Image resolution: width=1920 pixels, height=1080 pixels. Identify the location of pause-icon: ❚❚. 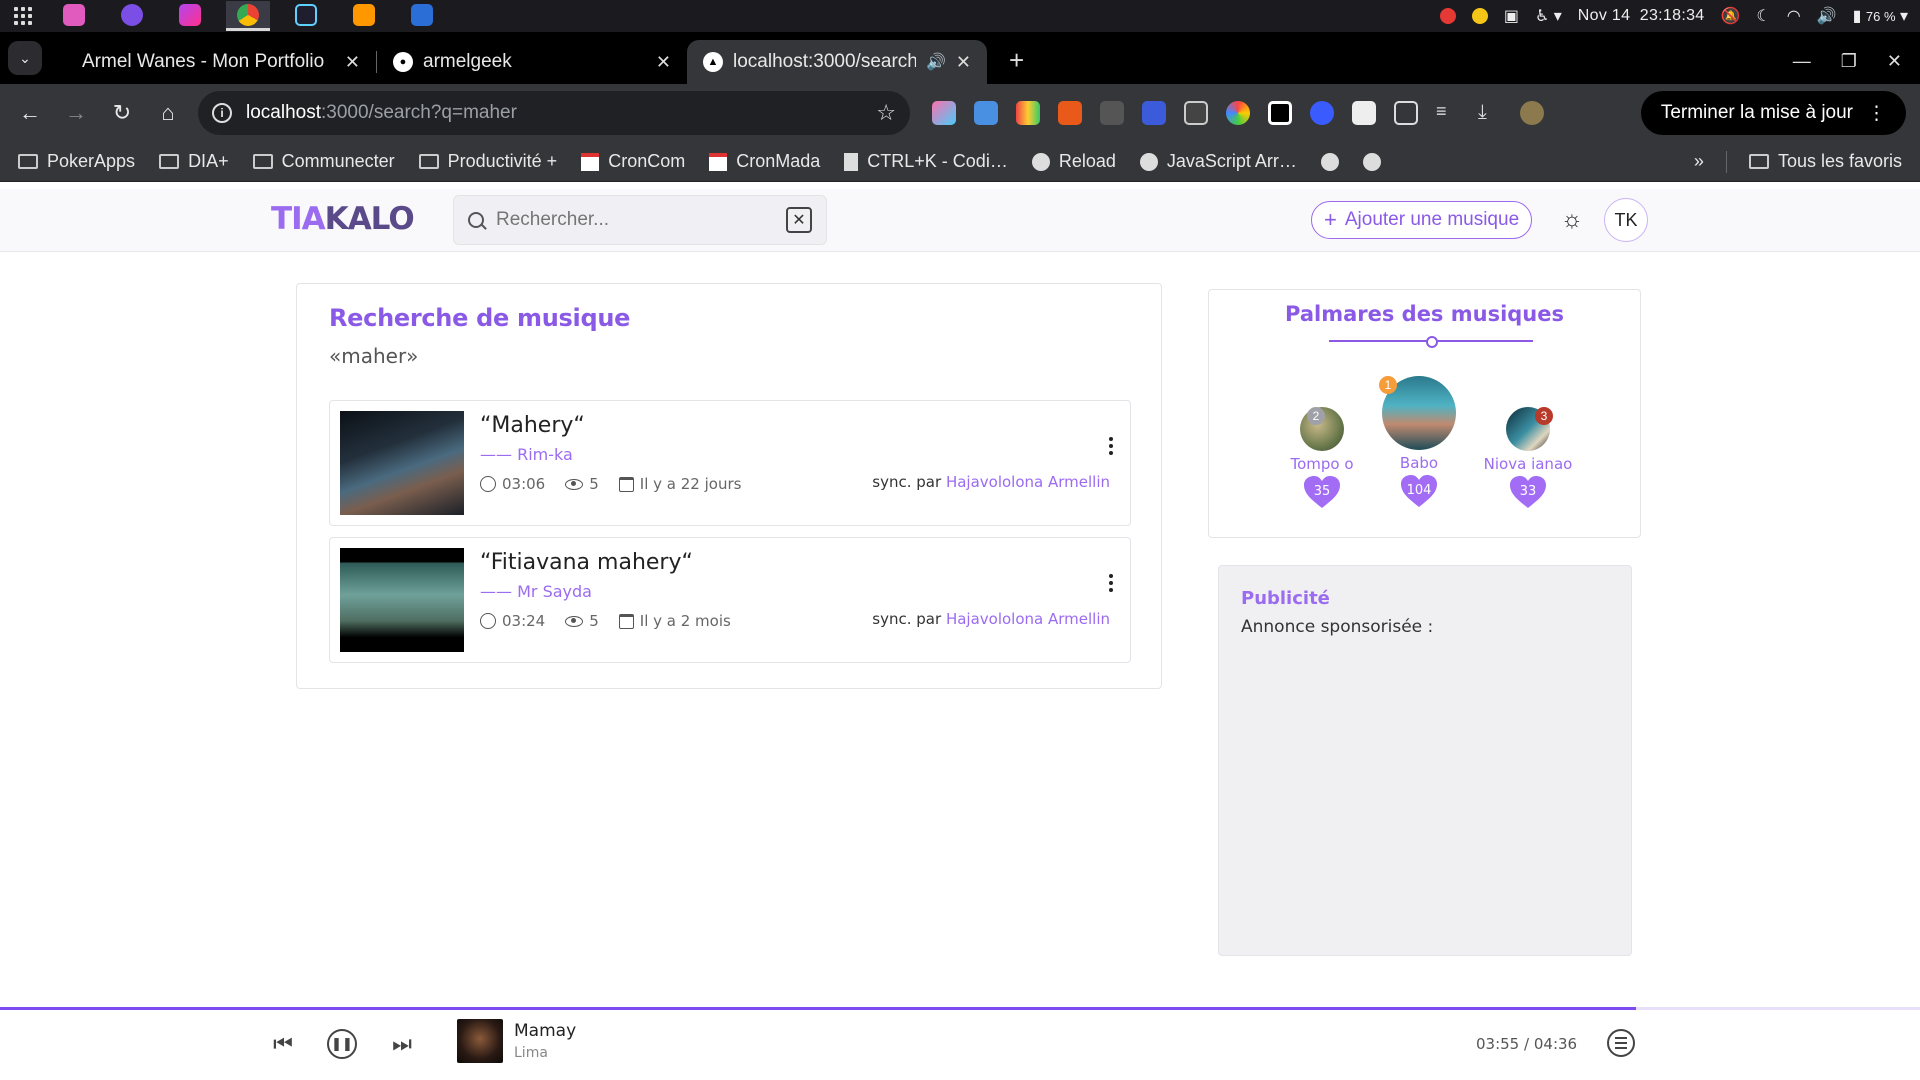
(342, 1044).